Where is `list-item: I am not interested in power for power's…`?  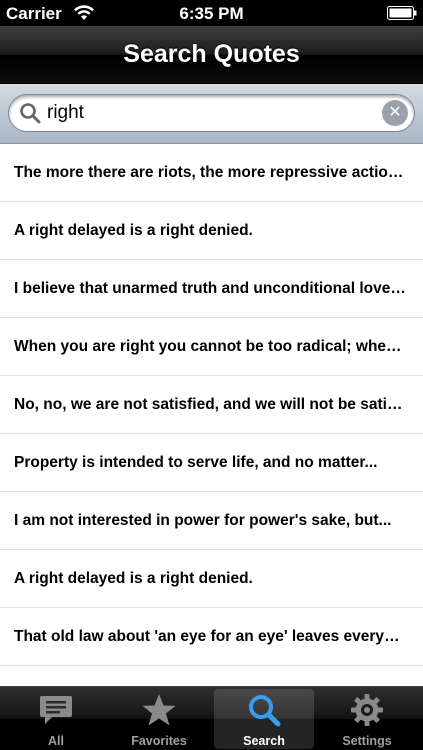 list-item: I am not interested in power for power's… is located at coordinates (211, 521).